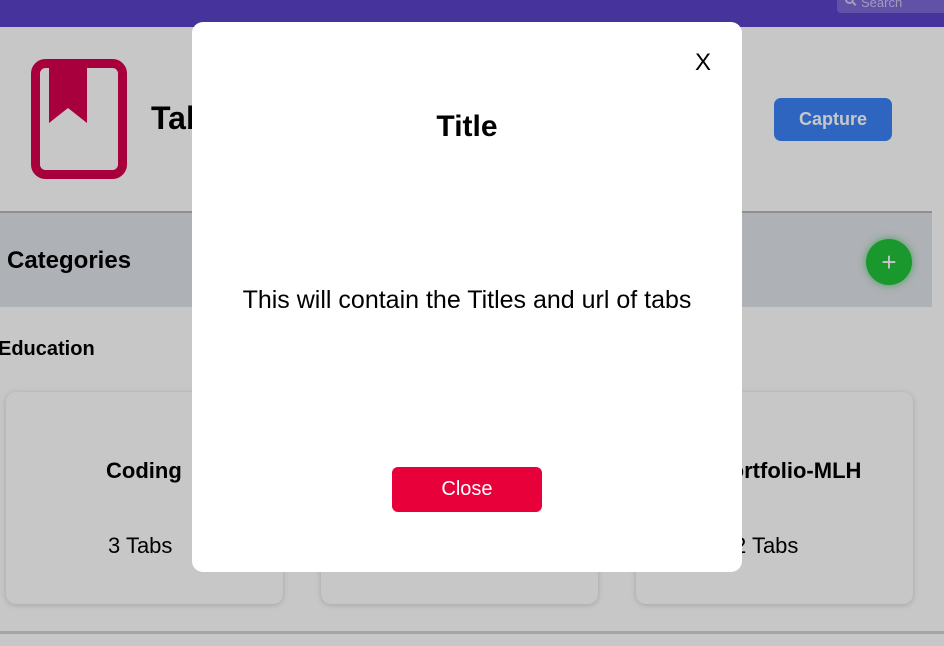 The image size is (944, 646). Describe the element at coordinates (467, 126) in the screenshot. I see `modal-title: Title` at that location.